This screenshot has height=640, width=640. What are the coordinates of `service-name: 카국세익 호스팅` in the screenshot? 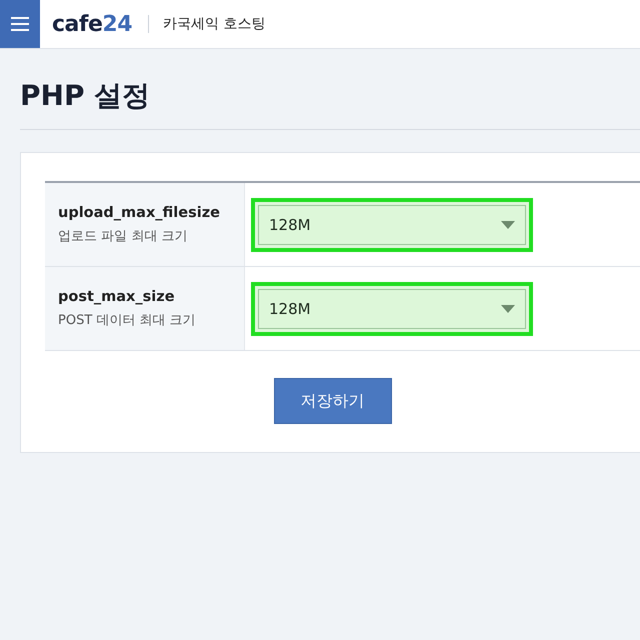 It's located at (214, 24).